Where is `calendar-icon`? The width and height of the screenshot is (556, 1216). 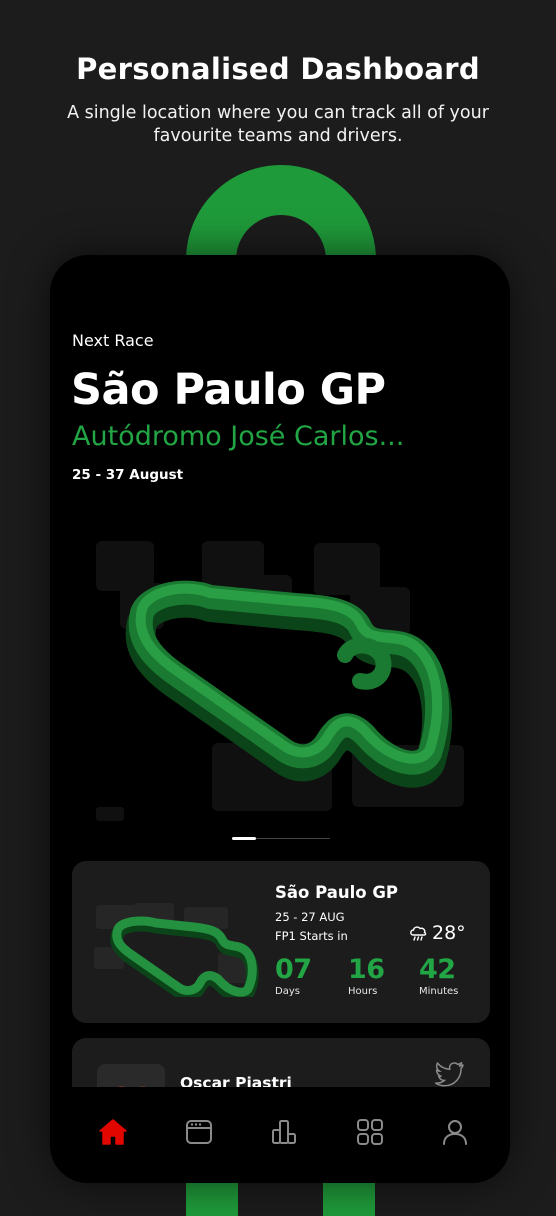 calendar-icon is located at coordinates (198, 1132).